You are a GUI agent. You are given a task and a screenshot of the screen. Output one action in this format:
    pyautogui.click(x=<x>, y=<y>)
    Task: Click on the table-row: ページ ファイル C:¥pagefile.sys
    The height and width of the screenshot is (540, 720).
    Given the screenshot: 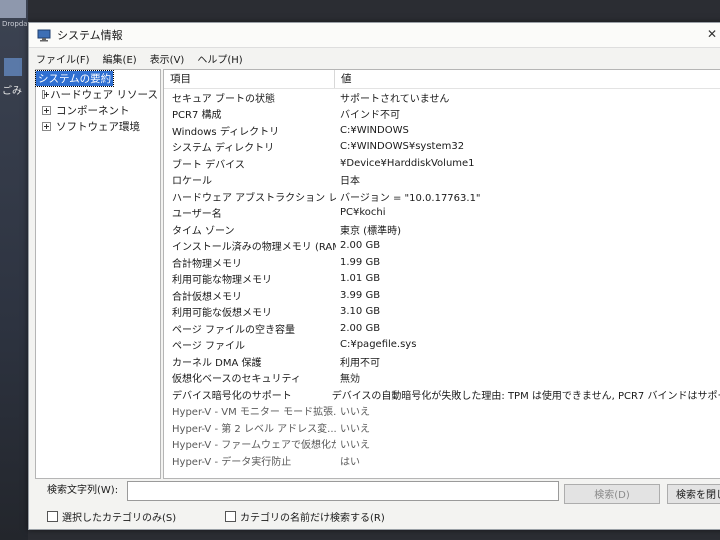 What is the action you would take?
    pyautogui.click(x=442, y=345)
    